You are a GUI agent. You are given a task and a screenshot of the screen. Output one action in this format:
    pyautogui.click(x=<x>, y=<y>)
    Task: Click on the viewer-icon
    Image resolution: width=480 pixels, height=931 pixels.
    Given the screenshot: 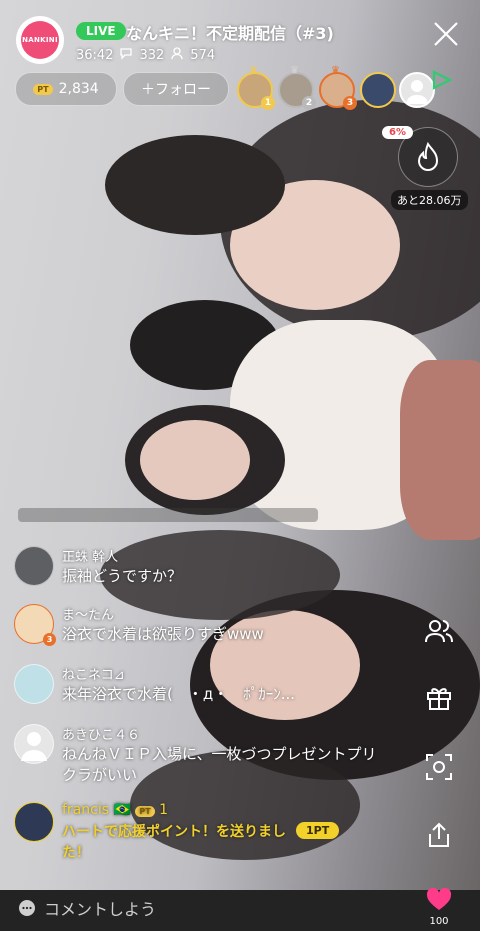 What is the action you would take?
    pyautogui.click(x=177, y=55)
    